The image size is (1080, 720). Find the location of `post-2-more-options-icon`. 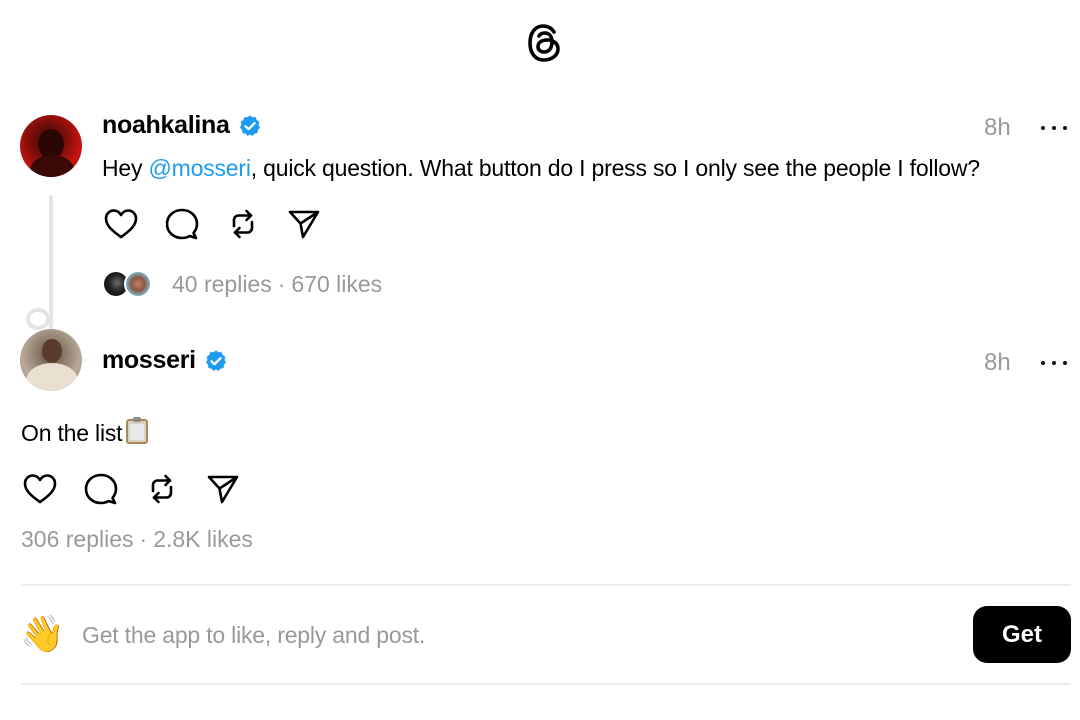

post-2-more-options-icon is located at coordinates (1054, 363).